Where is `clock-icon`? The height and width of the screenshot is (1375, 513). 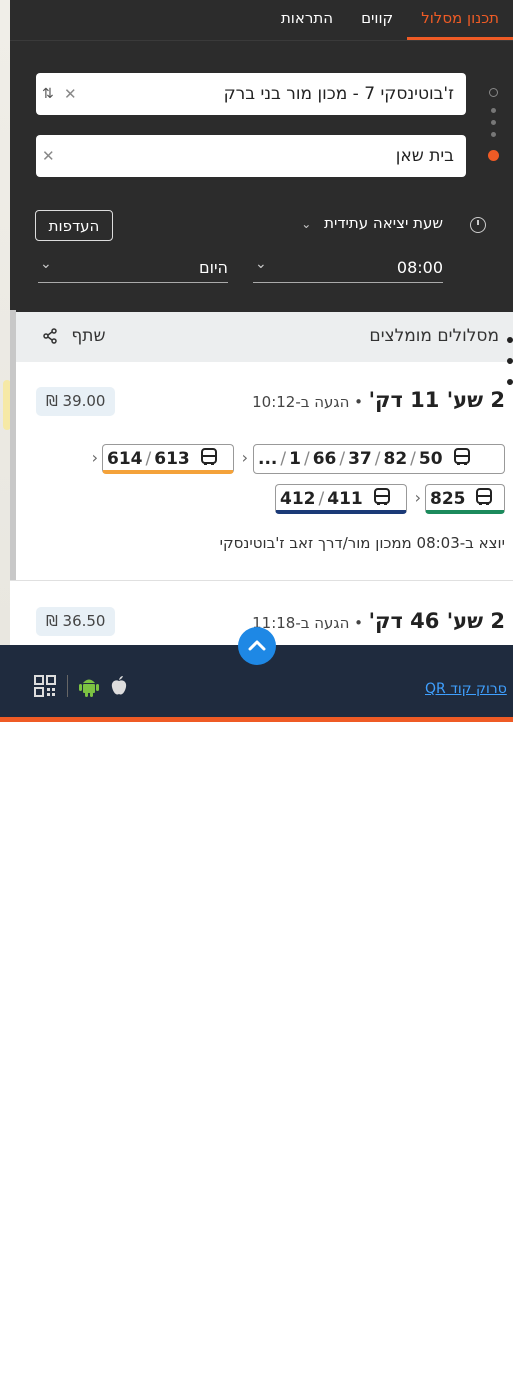
clock-icon is located at coordinates (478, 225).